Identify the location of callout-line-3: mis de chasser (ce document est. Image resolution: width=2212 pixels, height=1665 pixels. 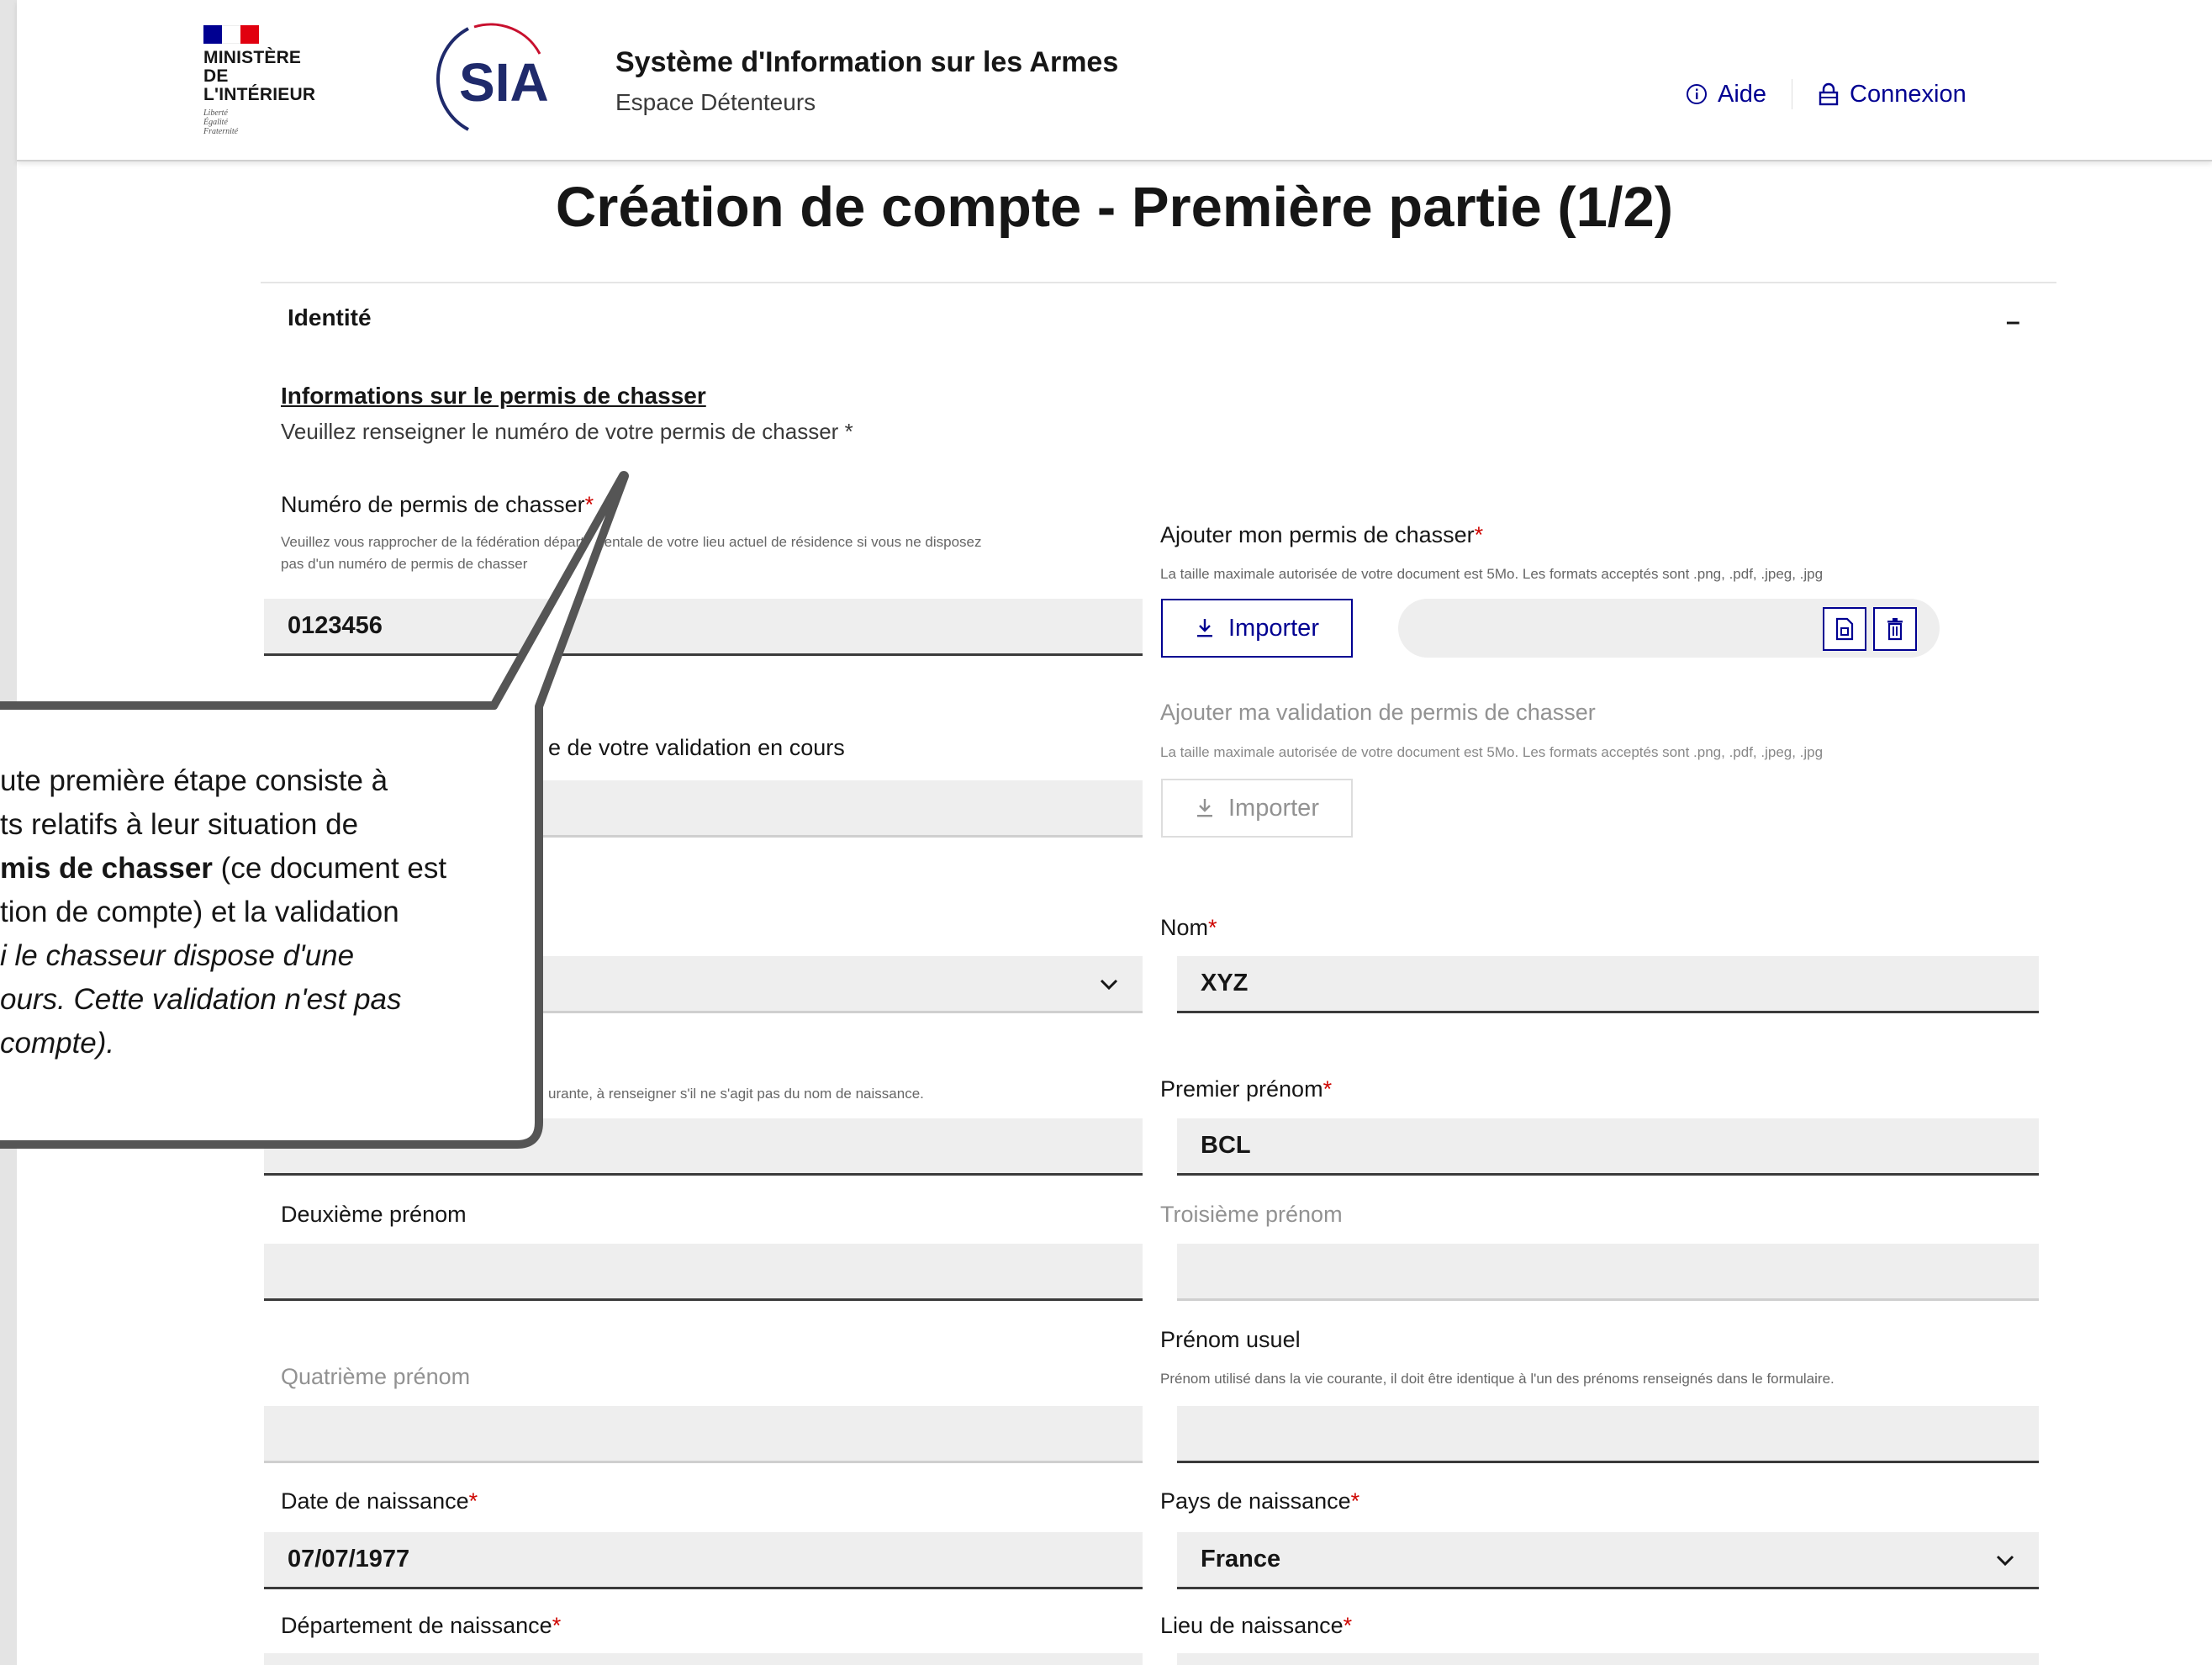
(260, 869).